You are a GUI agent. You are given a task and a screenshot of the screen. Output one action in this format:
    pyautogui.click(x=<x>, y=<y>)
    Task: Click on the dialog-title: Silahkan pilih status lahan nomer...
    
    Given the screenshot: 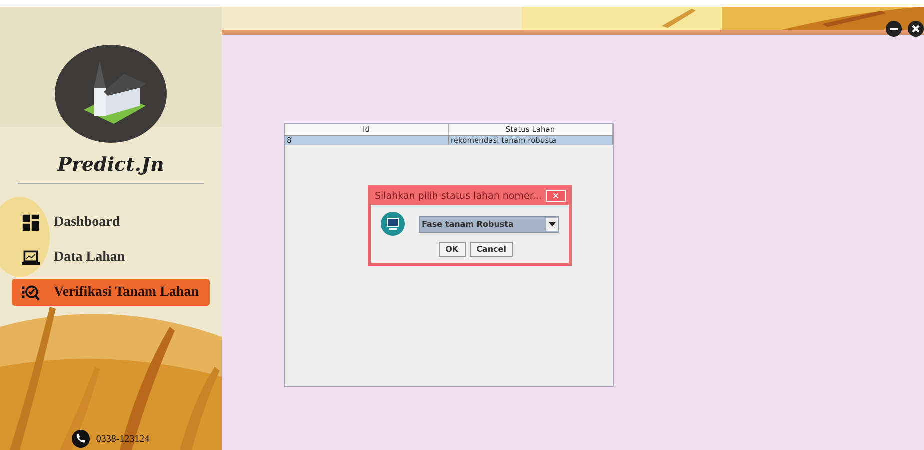 What is the action you would take?
    pyautogui.click(x=458, y=196)
    